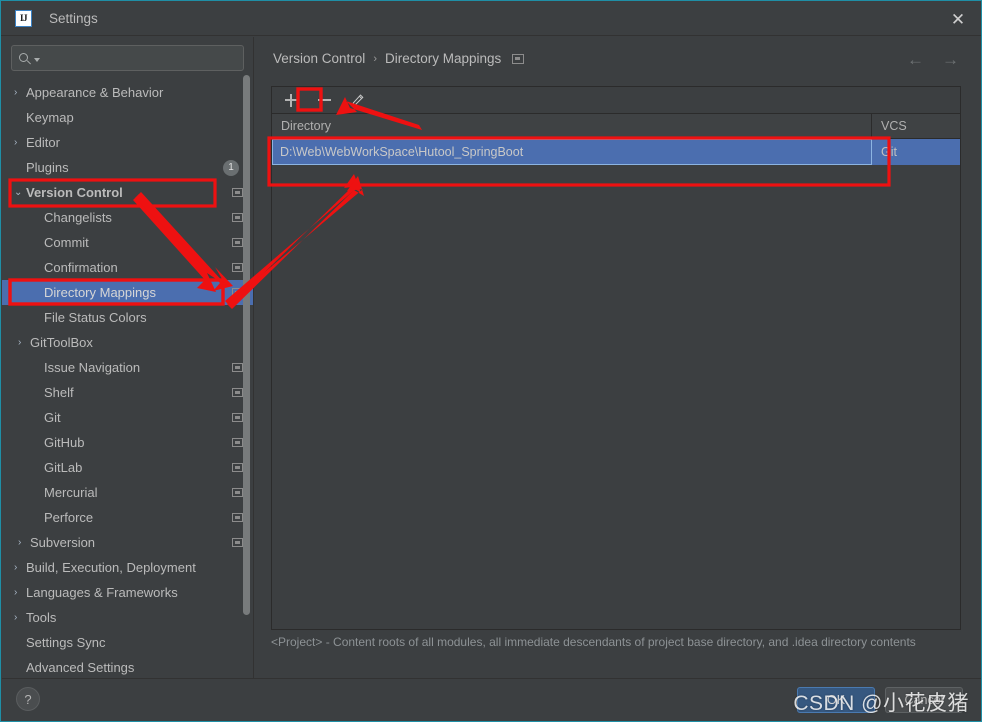 This screenshot has height=722, width=982. What do you see at coordinates (50, 117) in the screenshot?
I see `sidebar-item-label: Keymap` at bounding box center [50, 117].